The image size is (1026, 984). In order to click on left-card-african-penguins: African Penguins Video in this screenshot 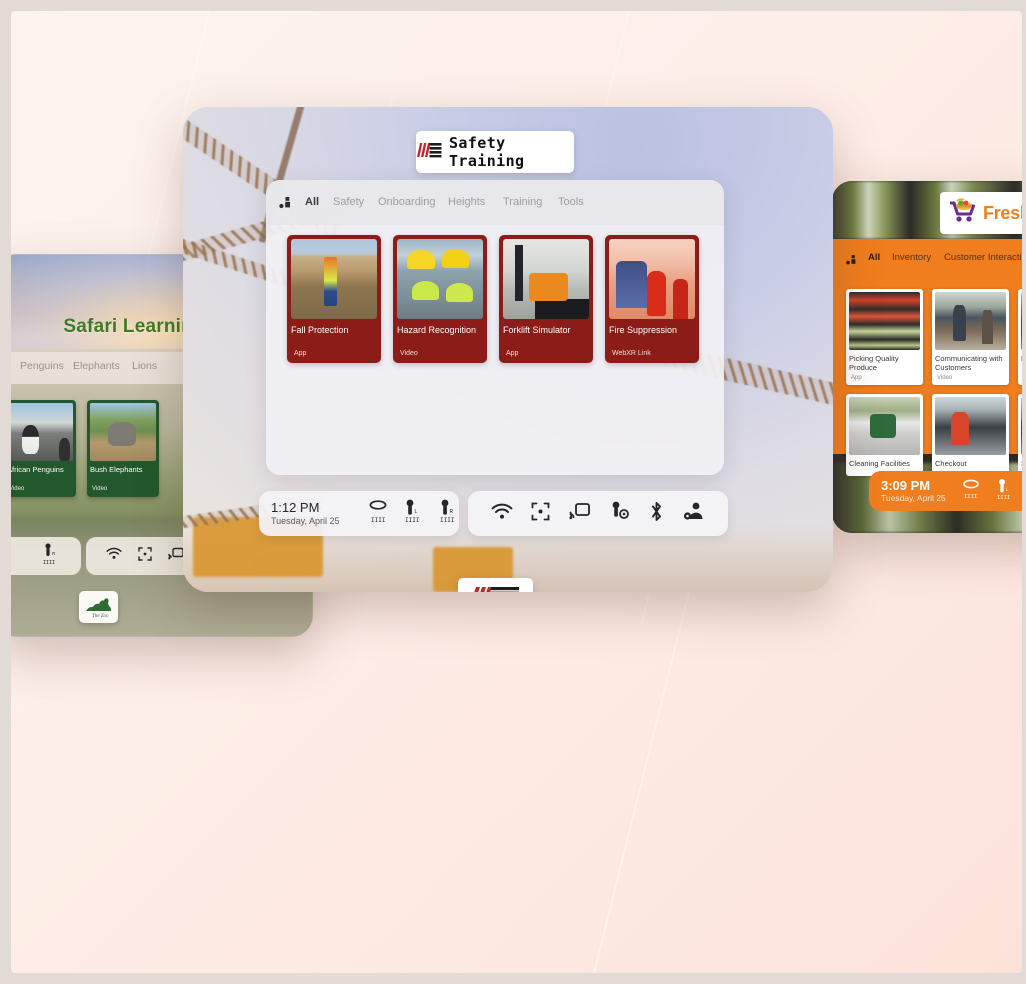, I will do `click(43, 448)`.